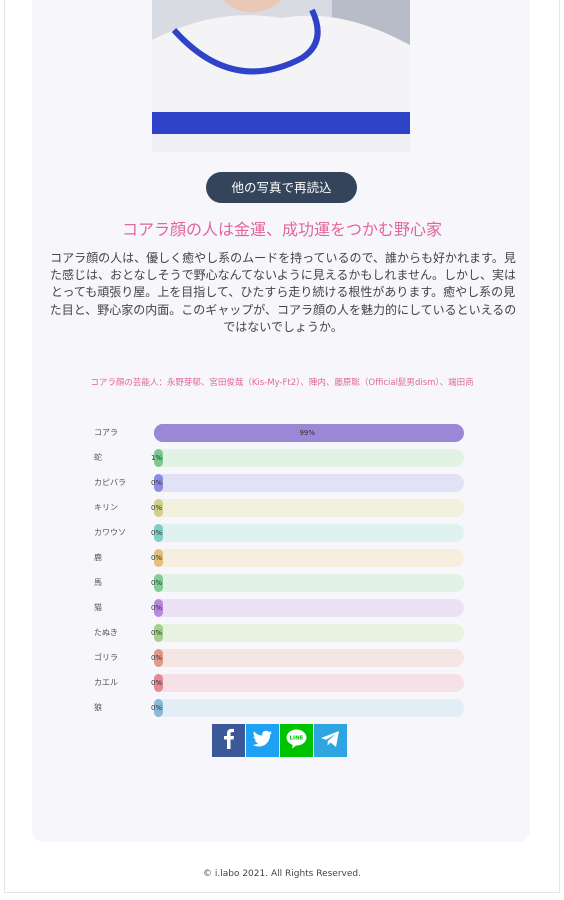 The width and height of the screenshot is (564, 900). I want to click on line-icon: LINE, so click(296, 740).